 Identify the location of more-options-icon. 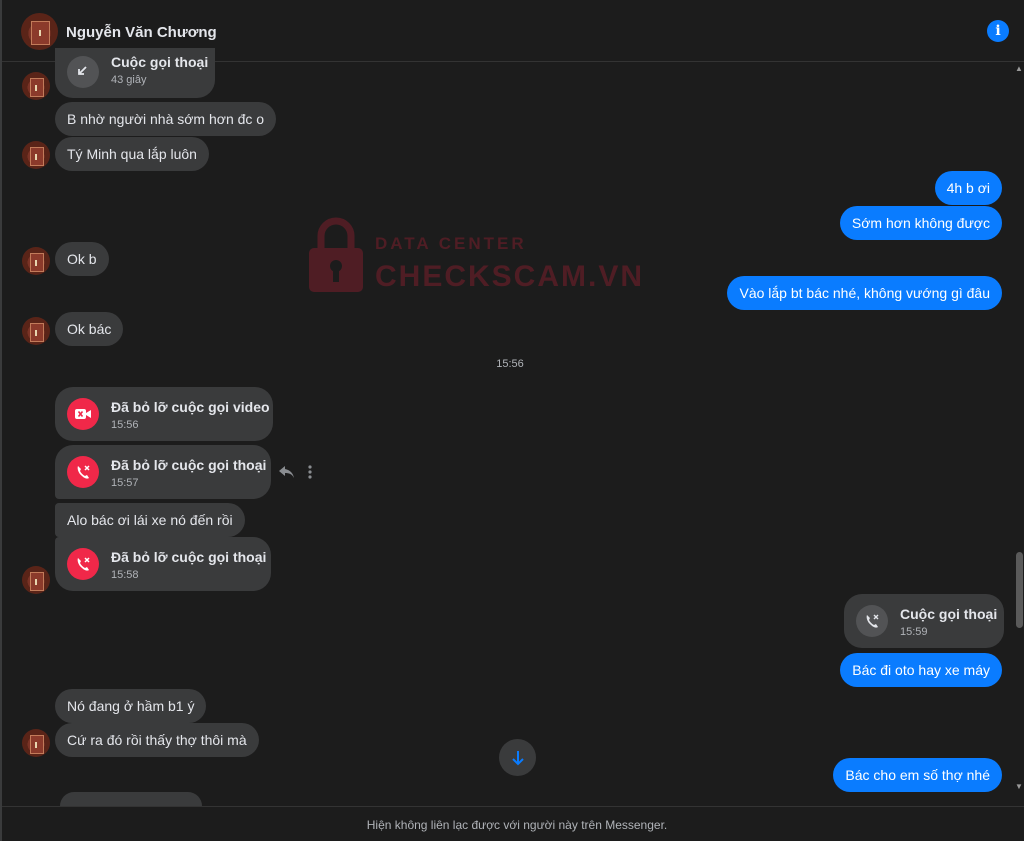
(310, 472).